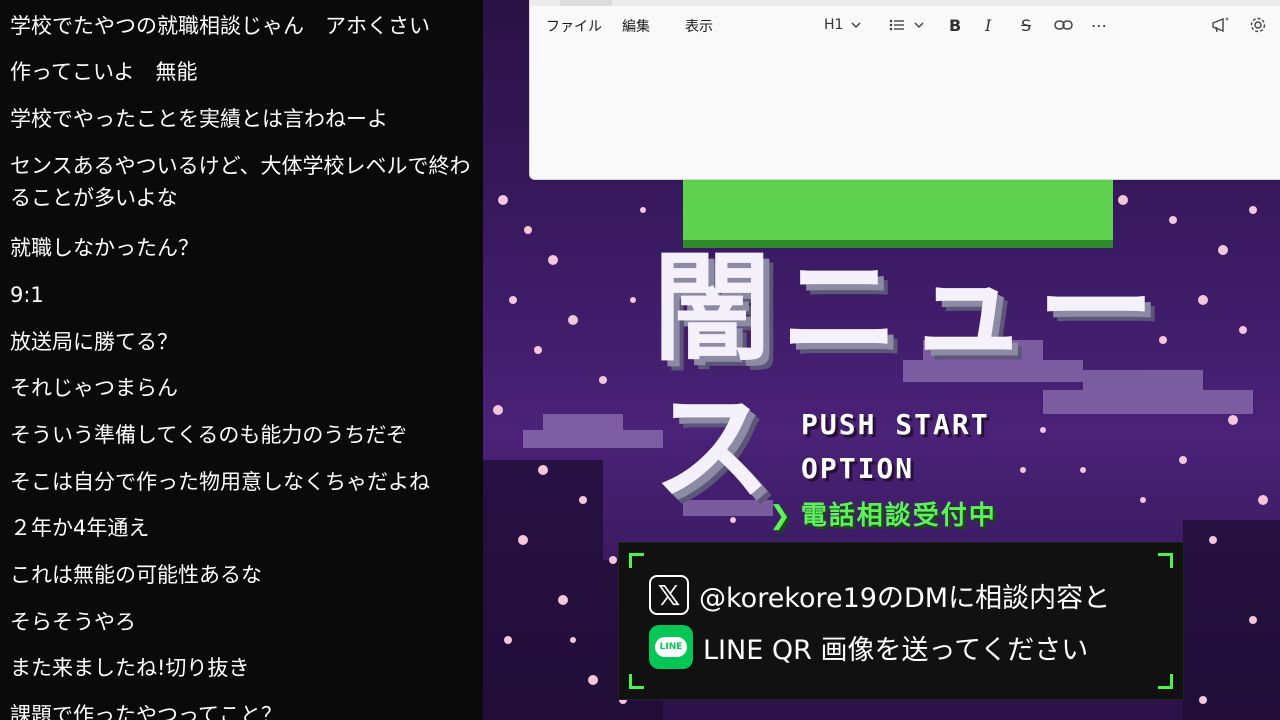  What do you see at coordinates (240, 182) in the screenshot?
I see `chat-message: センスあるやついるけど、大体学校レベルで終わることが多いよな` at bounding box center [240, 182].